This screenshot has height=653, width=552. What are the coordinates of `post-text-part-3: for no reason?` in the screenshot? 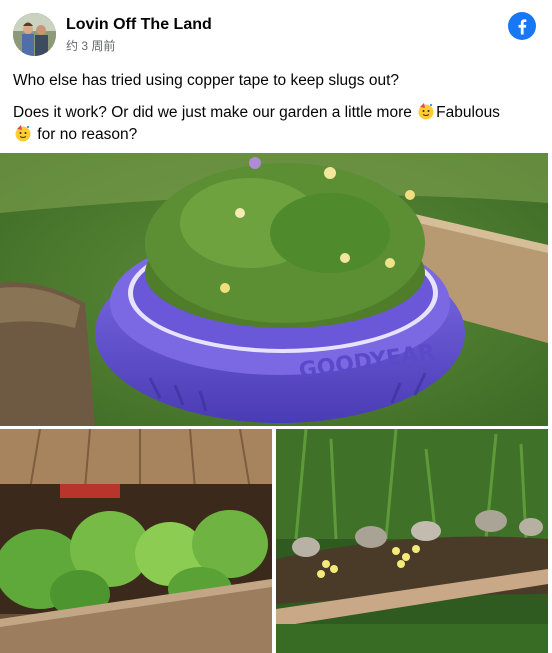 It's located at (85, 134).